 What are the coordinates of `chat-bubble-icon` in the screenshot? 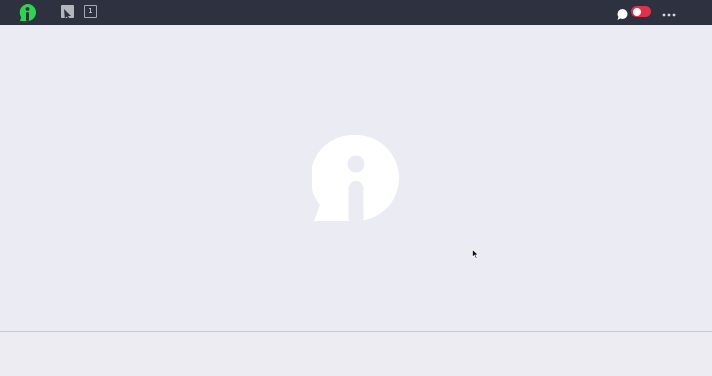 It's located at (622, 14).